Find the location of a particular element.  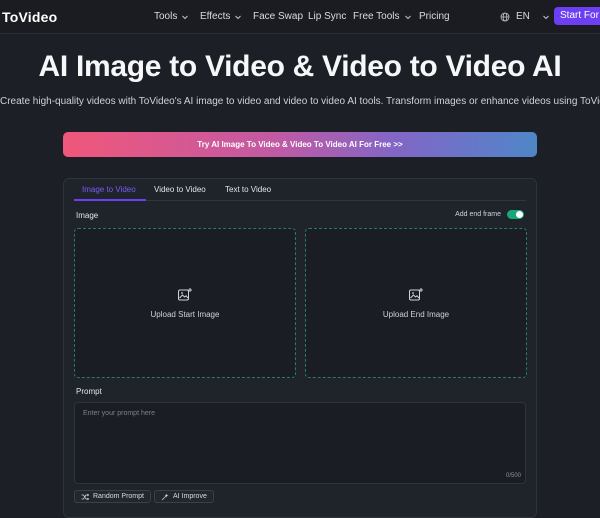

image-section-label: Image is located at coordinates (87, 215).